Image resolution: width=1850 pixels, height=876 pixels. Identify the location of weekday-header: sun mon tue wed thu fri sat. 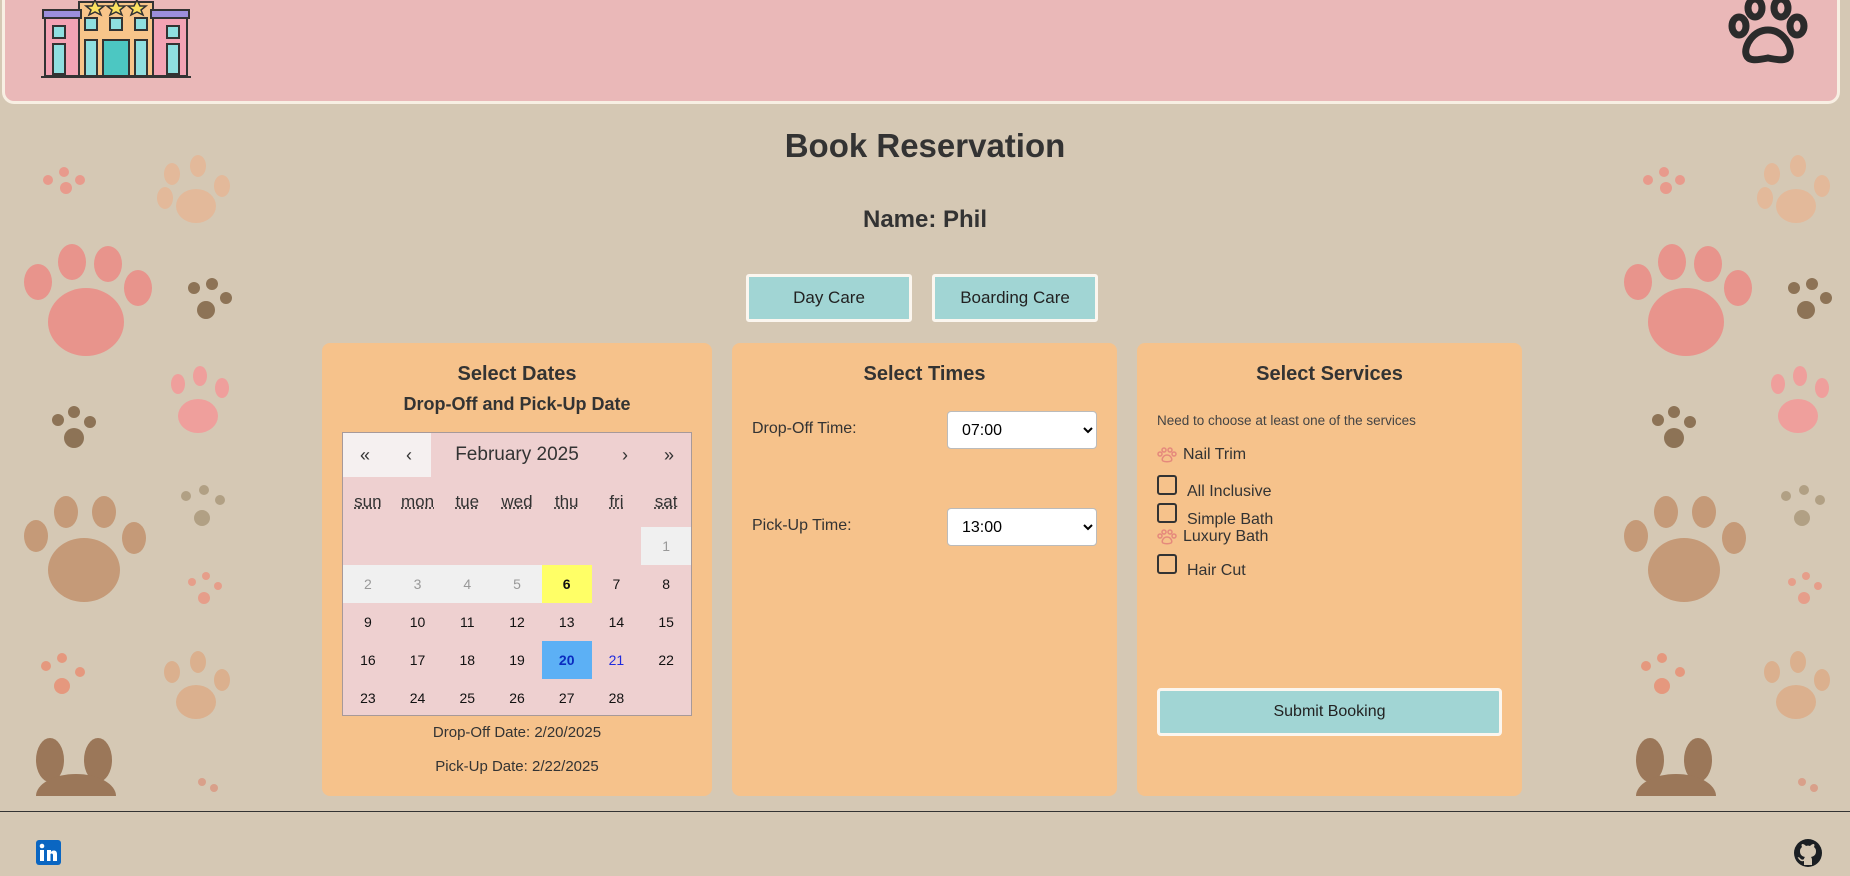
(517, 502).